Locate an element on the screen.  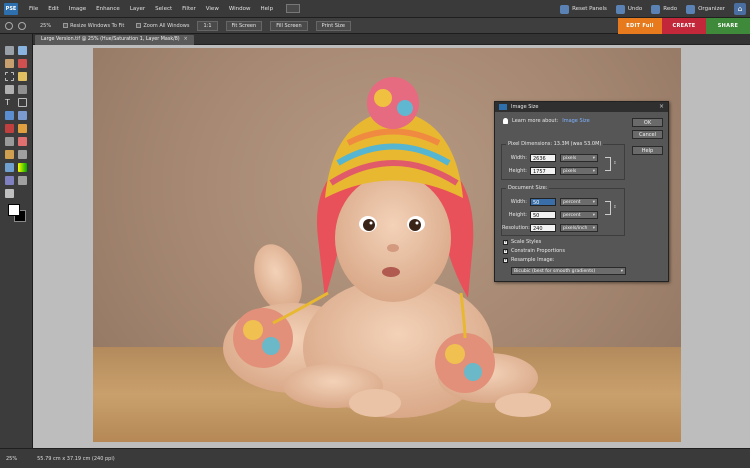
eraser-icon is located at coordinates (22, 141).